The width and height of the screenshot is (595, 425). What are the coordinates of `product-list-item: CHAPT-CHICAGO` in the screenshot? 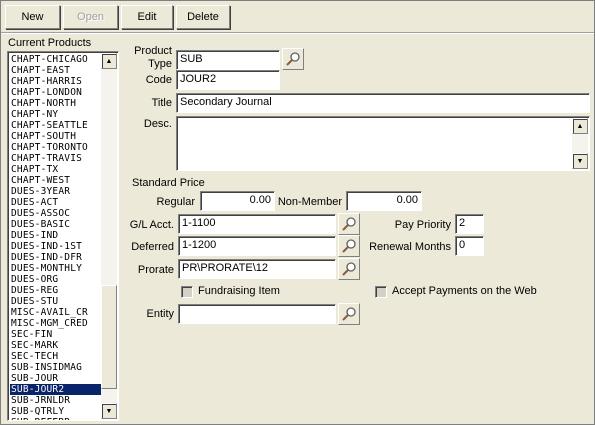 It's located at (57, 59).